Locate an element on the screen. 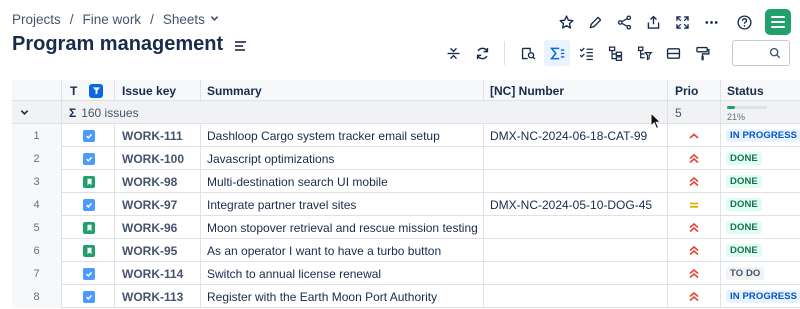 This screenshot has height=309, width=800. hierarchy-filter-icon is located at coordinates (644, 53).